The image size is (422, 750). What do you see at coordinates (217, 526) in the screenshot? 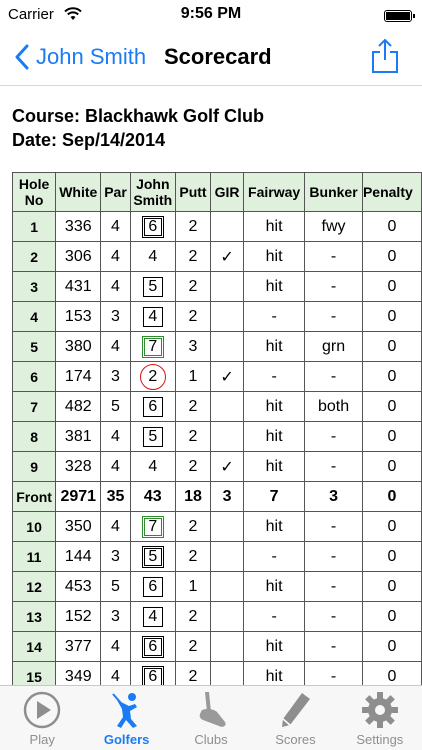
I see `table-row: 10 350 4 7 2 hit -0` at bounding box center [217, 526].